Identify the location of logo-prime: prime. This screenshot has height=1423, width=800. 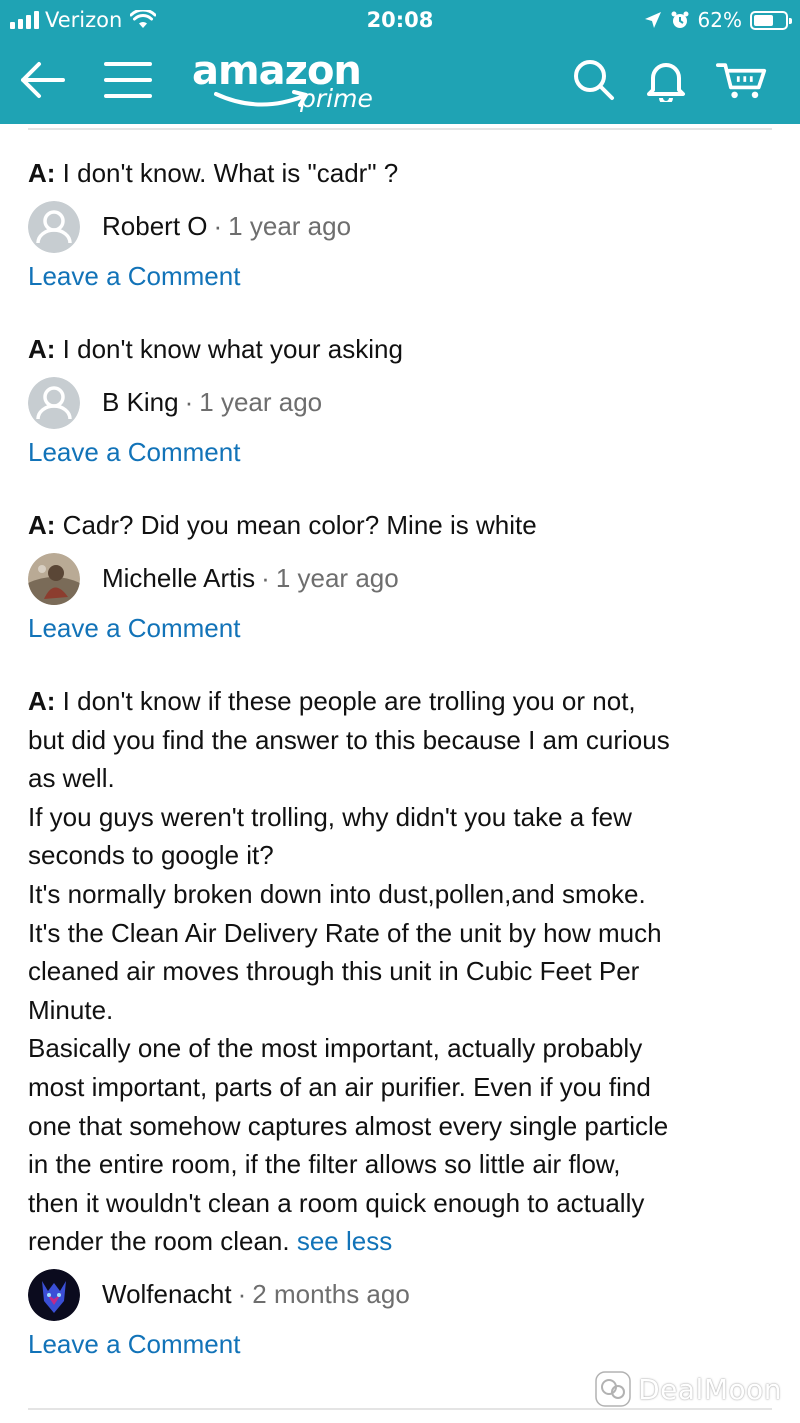
(336, 98).